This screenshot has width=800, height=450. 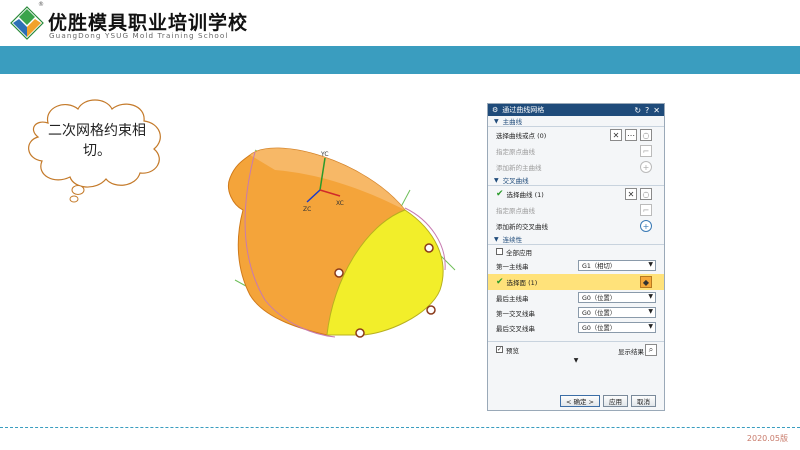 What do you see at coordinates (515, 181) in the screenshot?
I see `section-title: 交叉曲线` at bounding box center [515, 181].